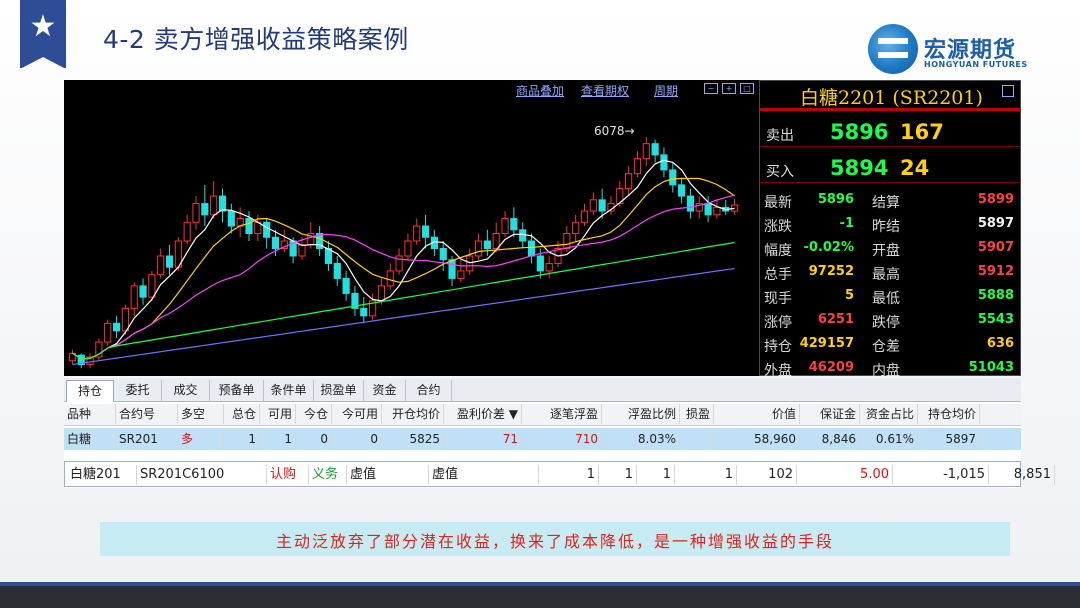 The height and width of the screenshot is (608, 1080). Describe the element at coordinates (995, 223) in the screenshot. I see `quote-stat-value: 5897` at that location.